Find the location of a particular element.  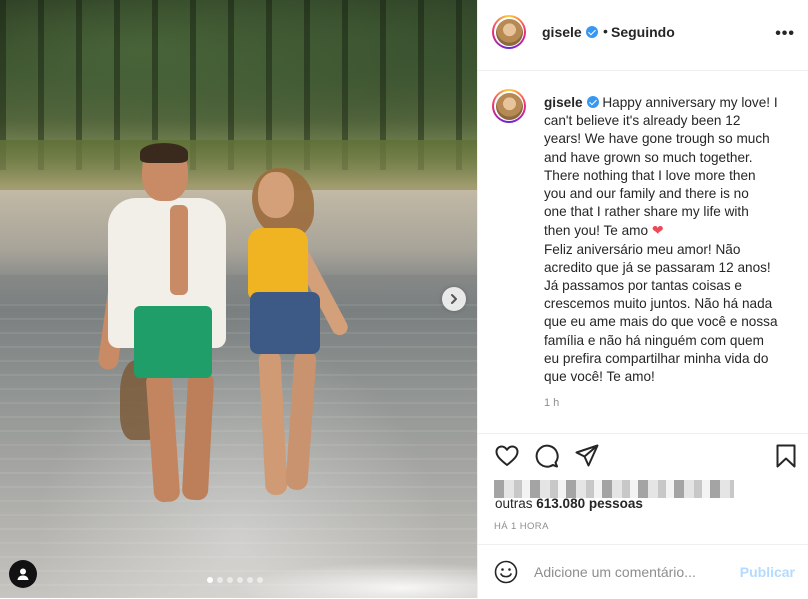

caption-text: crescemos muito juntos. Não há nada is located at coordinates (658, 304).